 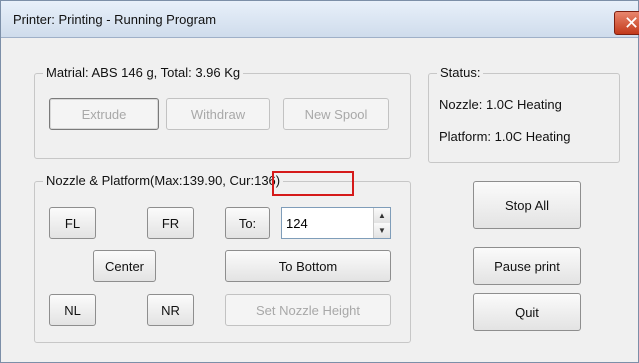 What do you see at coordinates (382, 230) in the screenshot?
I see `chevron-down-icon: ▼` at bounding box center [382, 230].